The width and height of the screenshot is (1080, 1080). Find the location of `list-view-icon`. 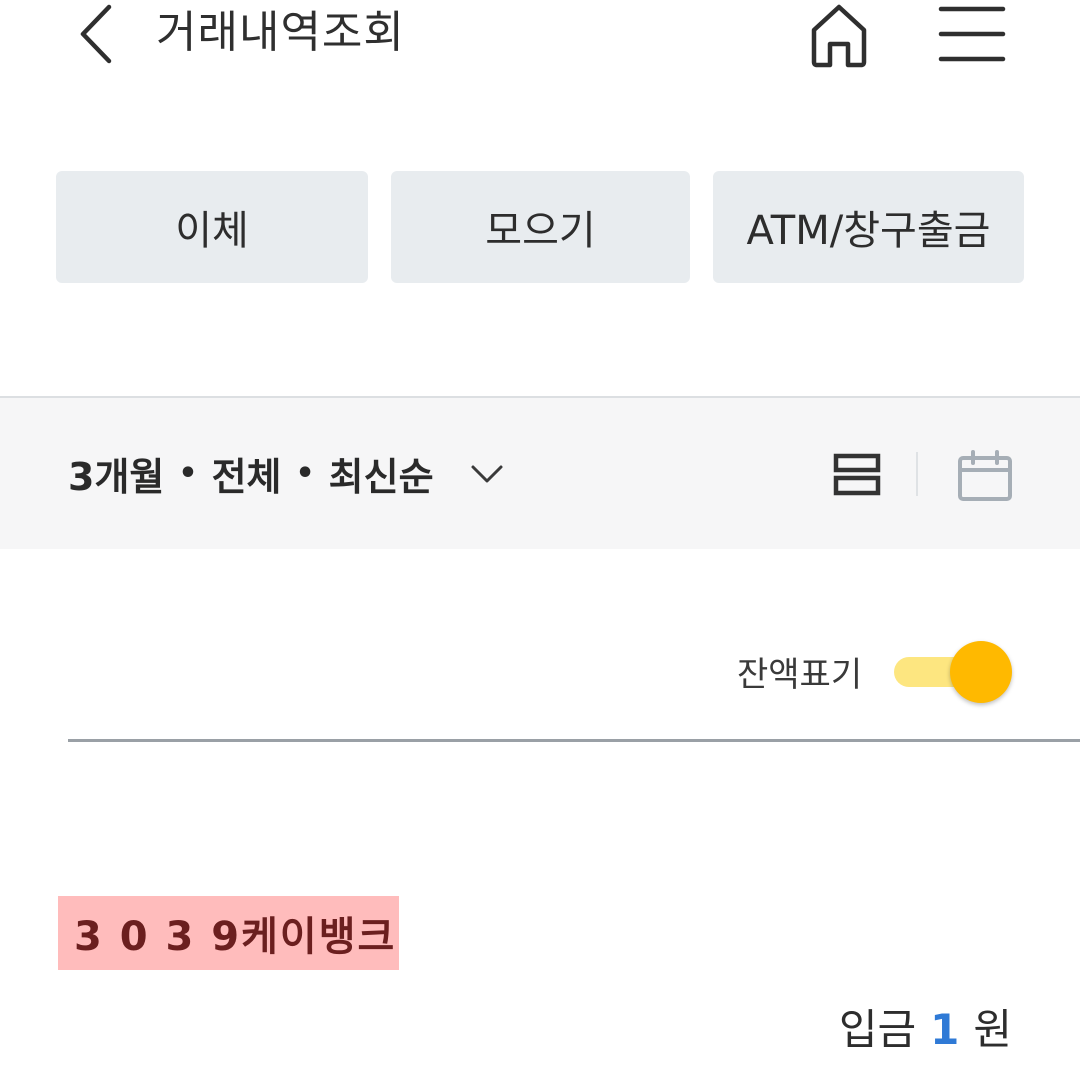

list-view-icon is located at coordinates (858, 475).